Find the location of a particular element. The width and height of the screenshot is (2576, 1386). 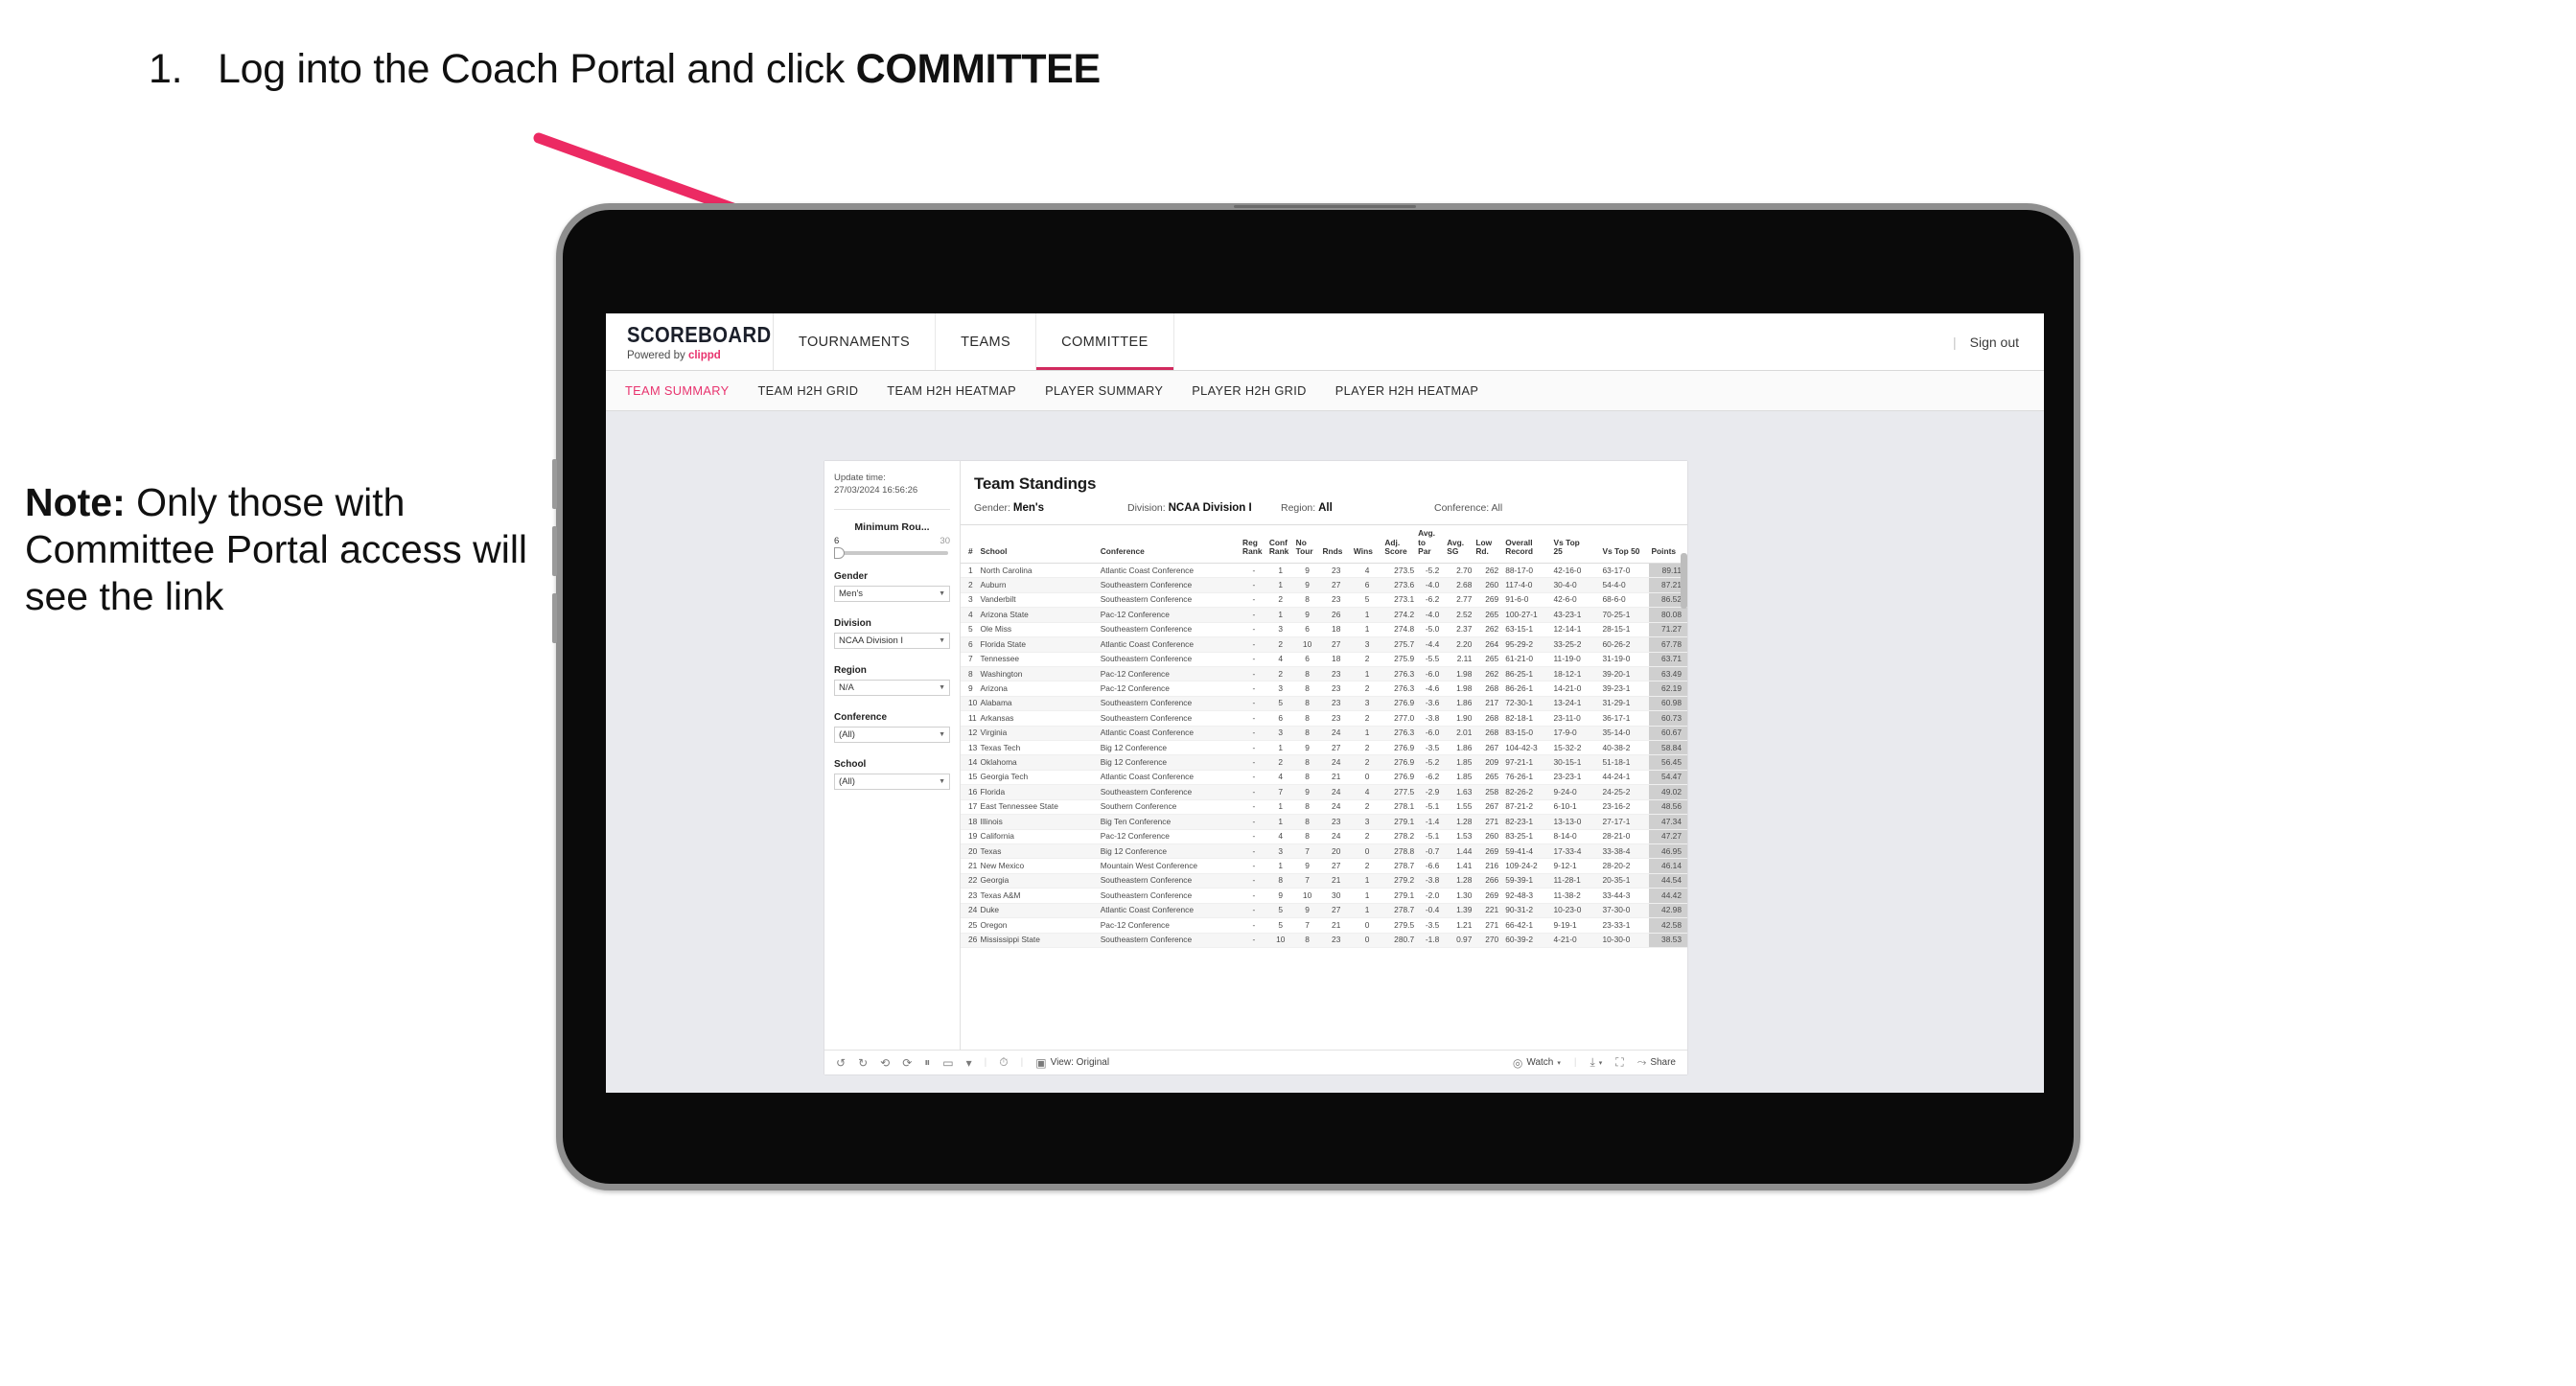

col-wins: Wins is located at coordinates (1367, 544).